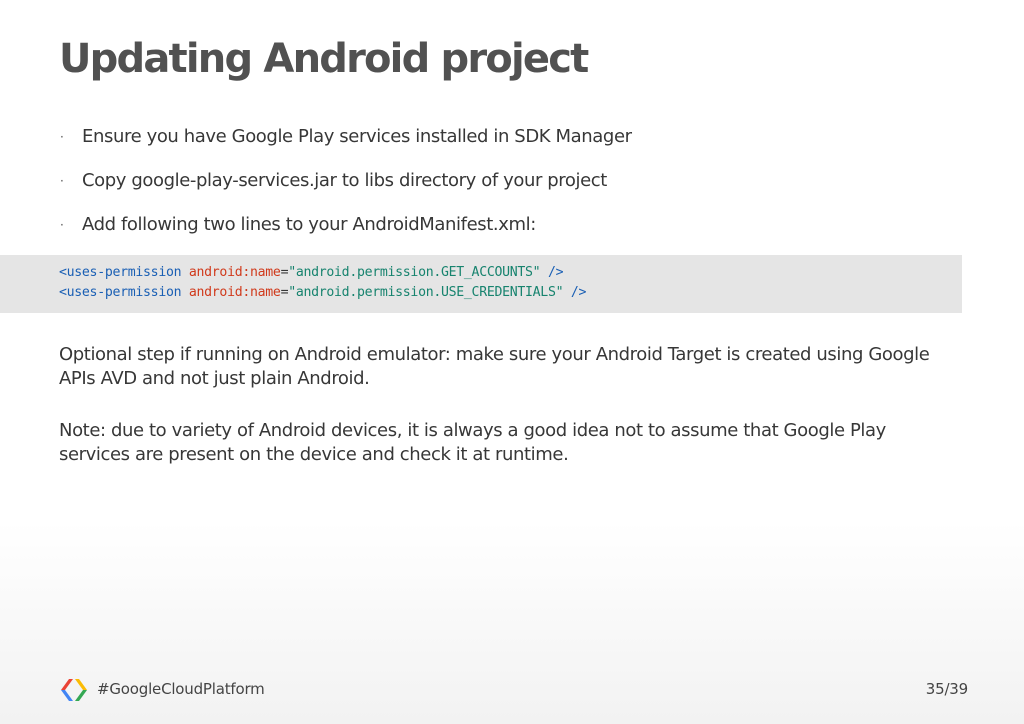 This screenshot has width=1024, height=724. I want to click on page-number: 35/39, so click(946, 689).